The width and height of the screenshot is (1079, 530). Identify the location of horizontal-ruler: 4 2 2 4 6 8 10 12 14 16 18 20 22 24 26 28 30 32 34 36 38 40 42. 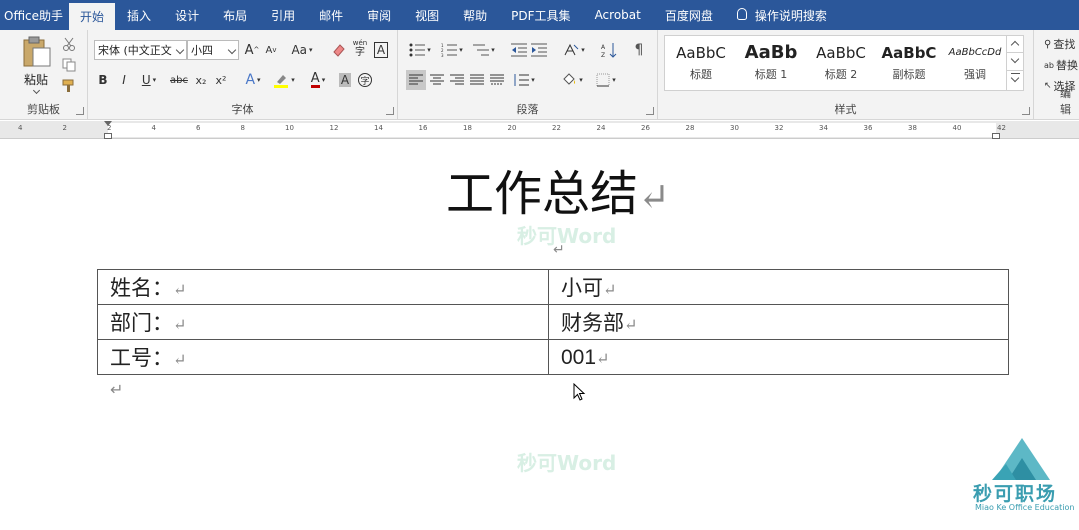
(539, 130).